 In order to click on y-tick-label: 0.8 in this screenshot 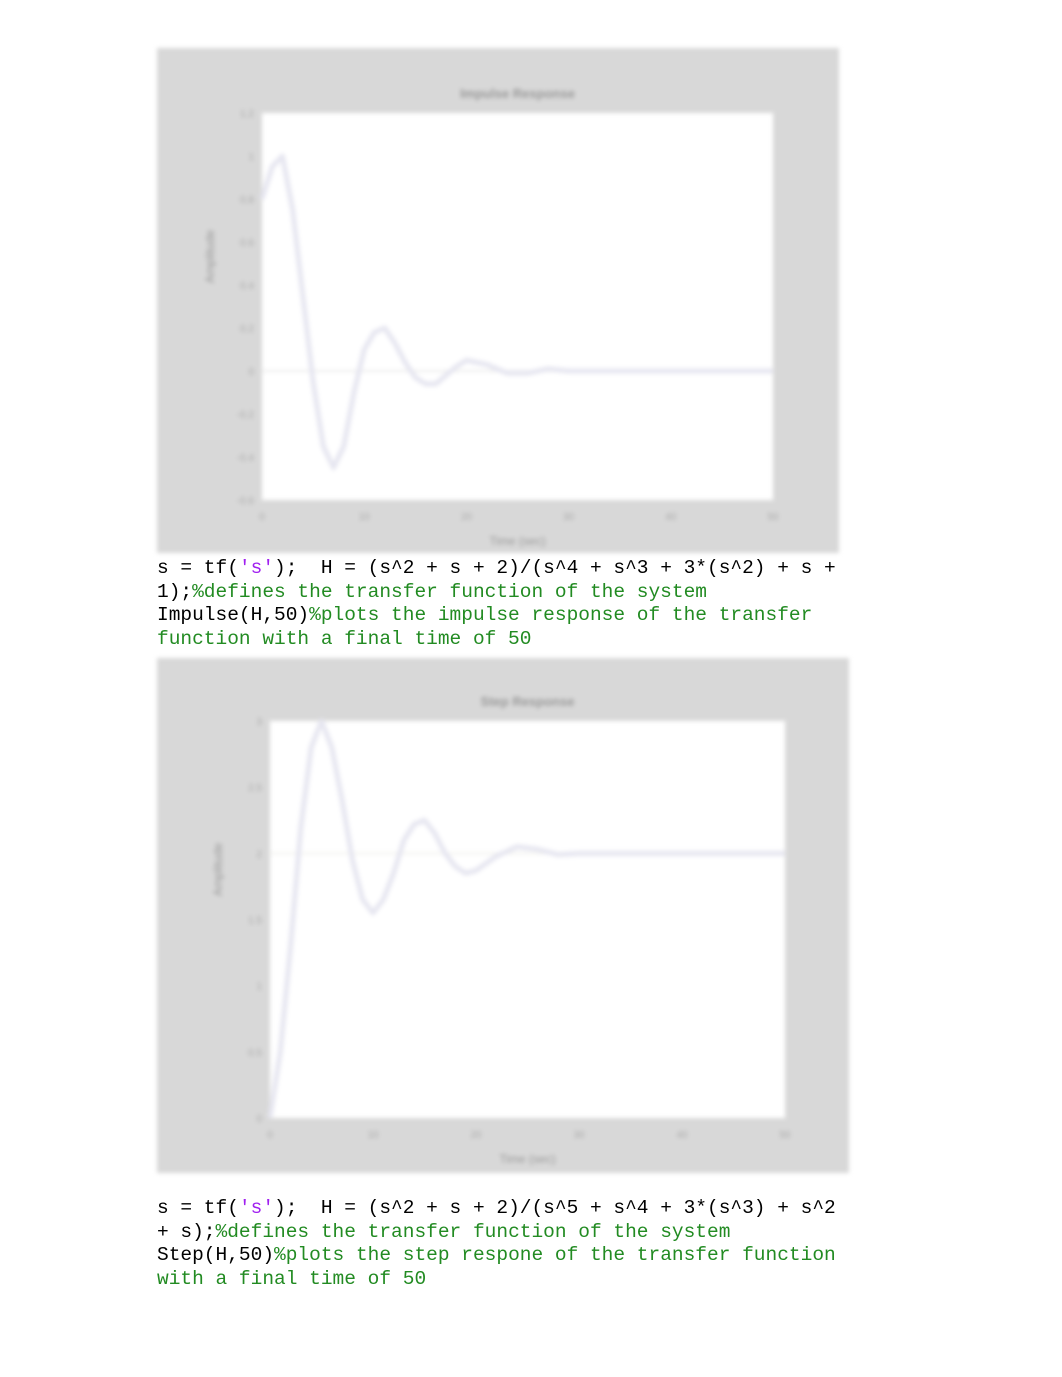, I will do `click(247, 200)`.